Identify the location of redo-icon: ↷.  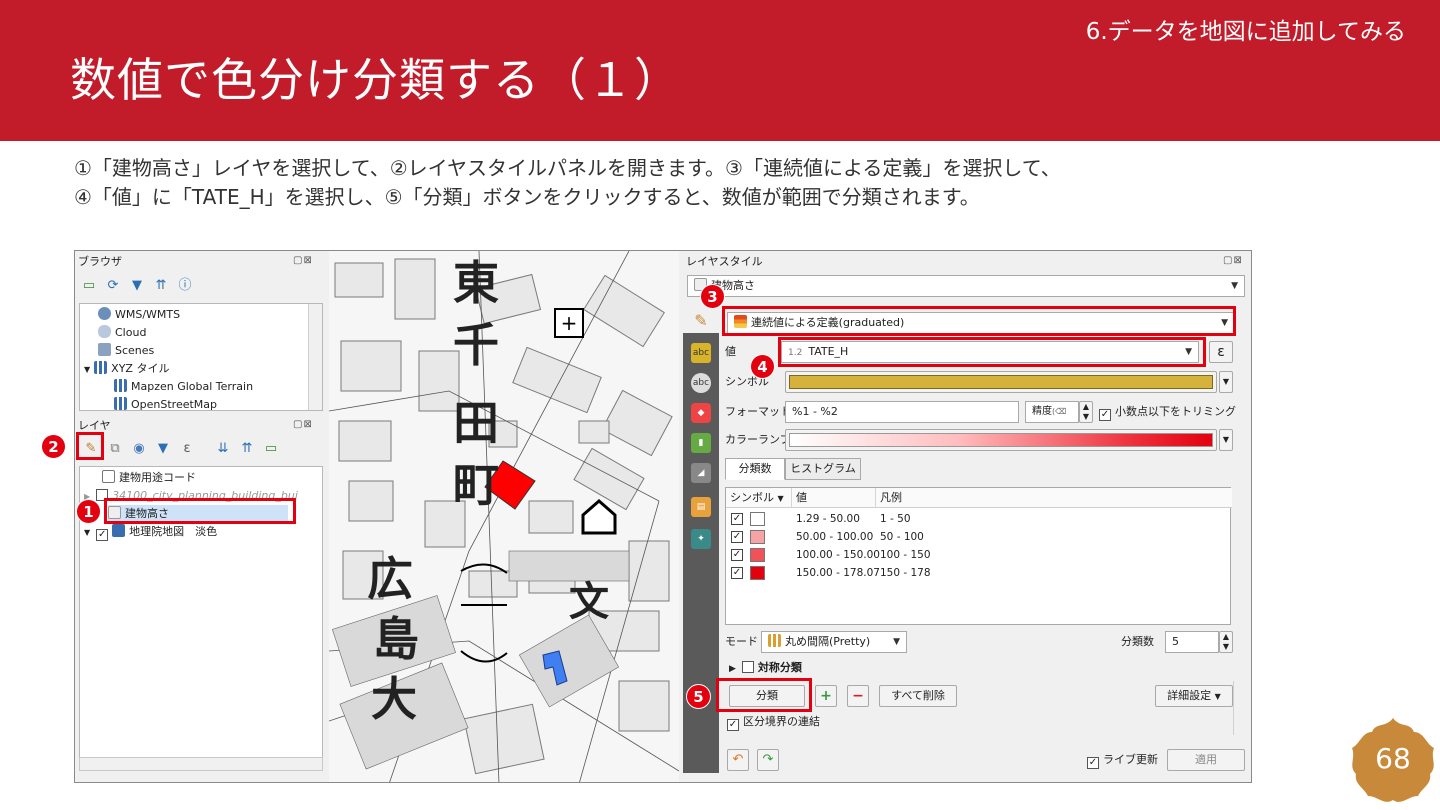
(768, 760).